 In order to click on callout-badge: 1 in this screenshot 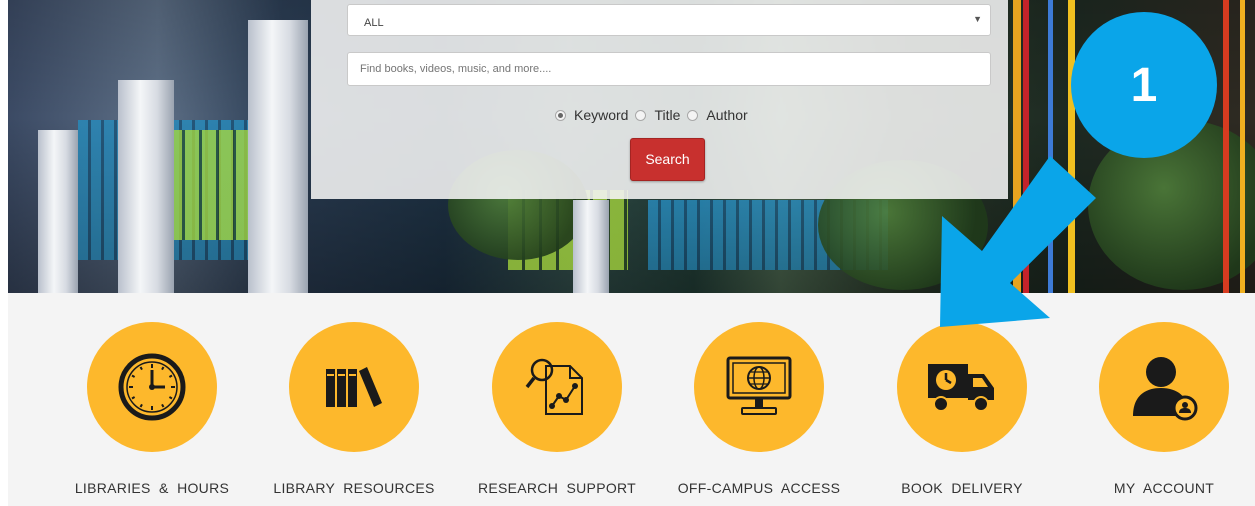, I will do `click(1144, 85)`.